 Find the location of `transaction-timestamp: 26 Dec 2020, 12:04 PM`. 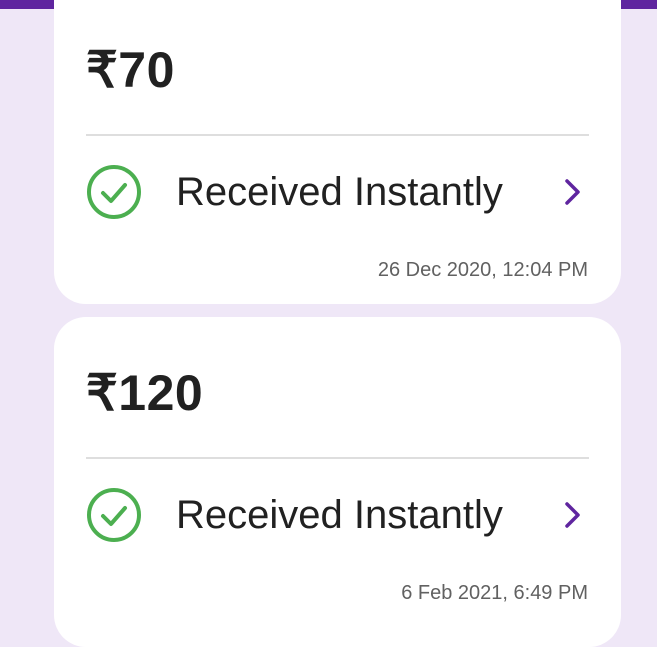

transaction-timestamp: 26 Dec 2020, 12:04 PM is located at coordinates (482, 270).